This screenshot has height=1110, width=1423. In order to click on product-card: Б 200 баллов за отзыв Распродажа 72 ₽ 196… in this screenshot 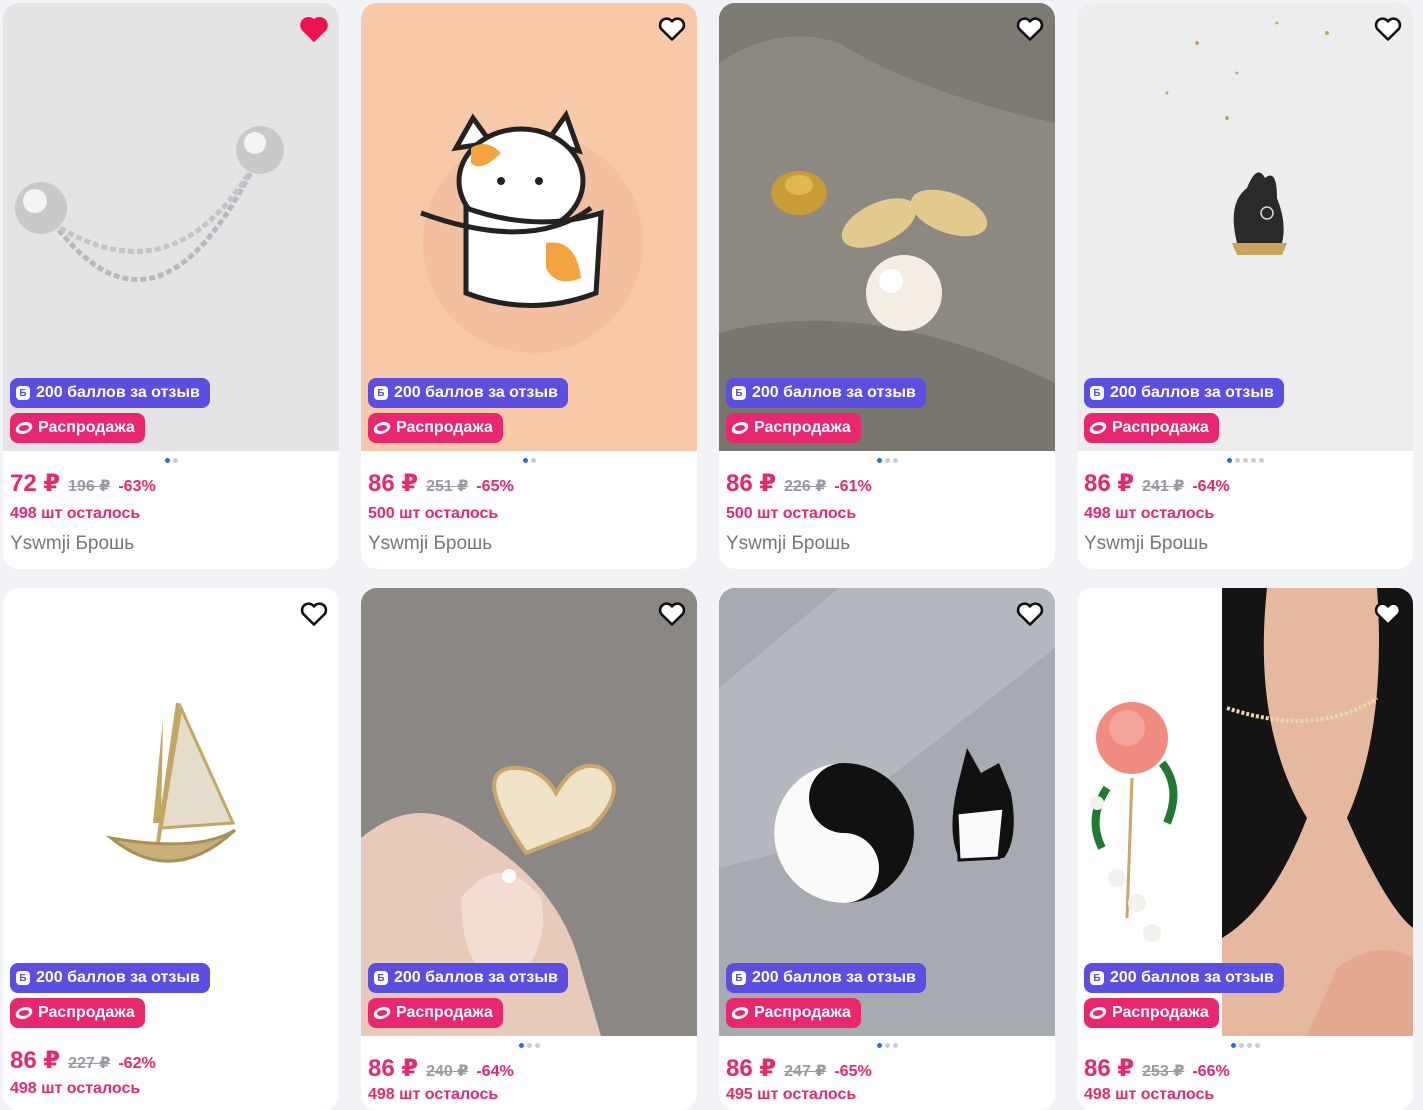, I will do `click(171, 286)`.